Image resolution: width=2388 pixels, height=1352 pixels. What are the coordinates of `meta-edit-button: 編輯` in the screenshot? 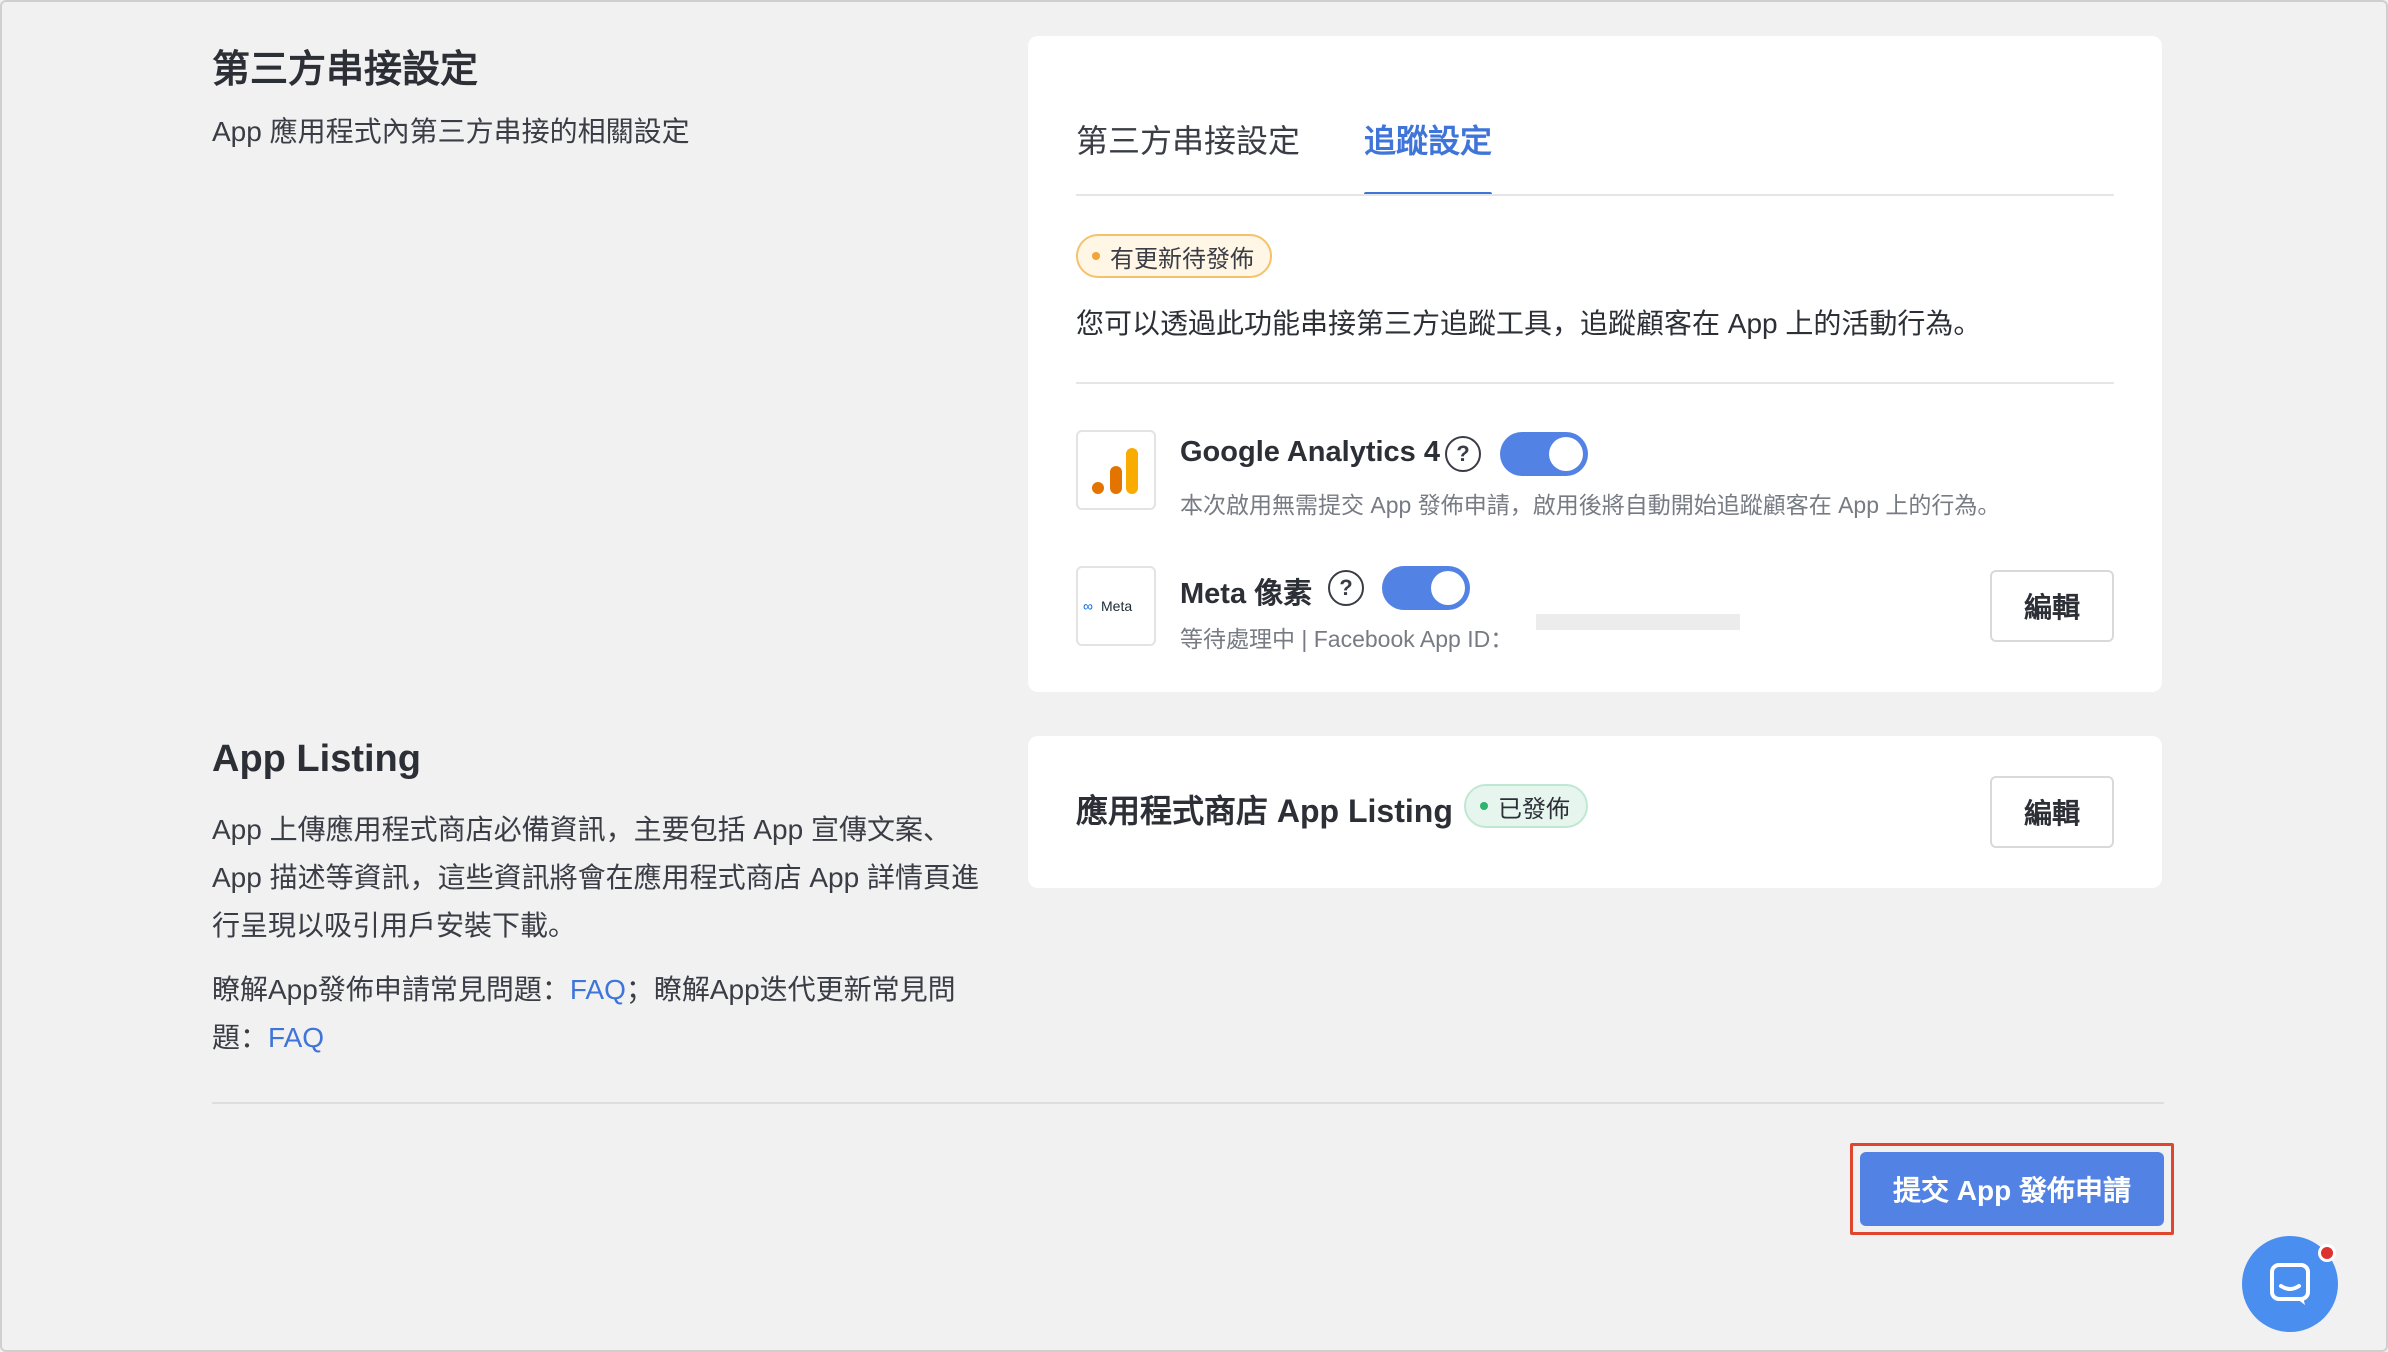 It's located at (2052, 606).